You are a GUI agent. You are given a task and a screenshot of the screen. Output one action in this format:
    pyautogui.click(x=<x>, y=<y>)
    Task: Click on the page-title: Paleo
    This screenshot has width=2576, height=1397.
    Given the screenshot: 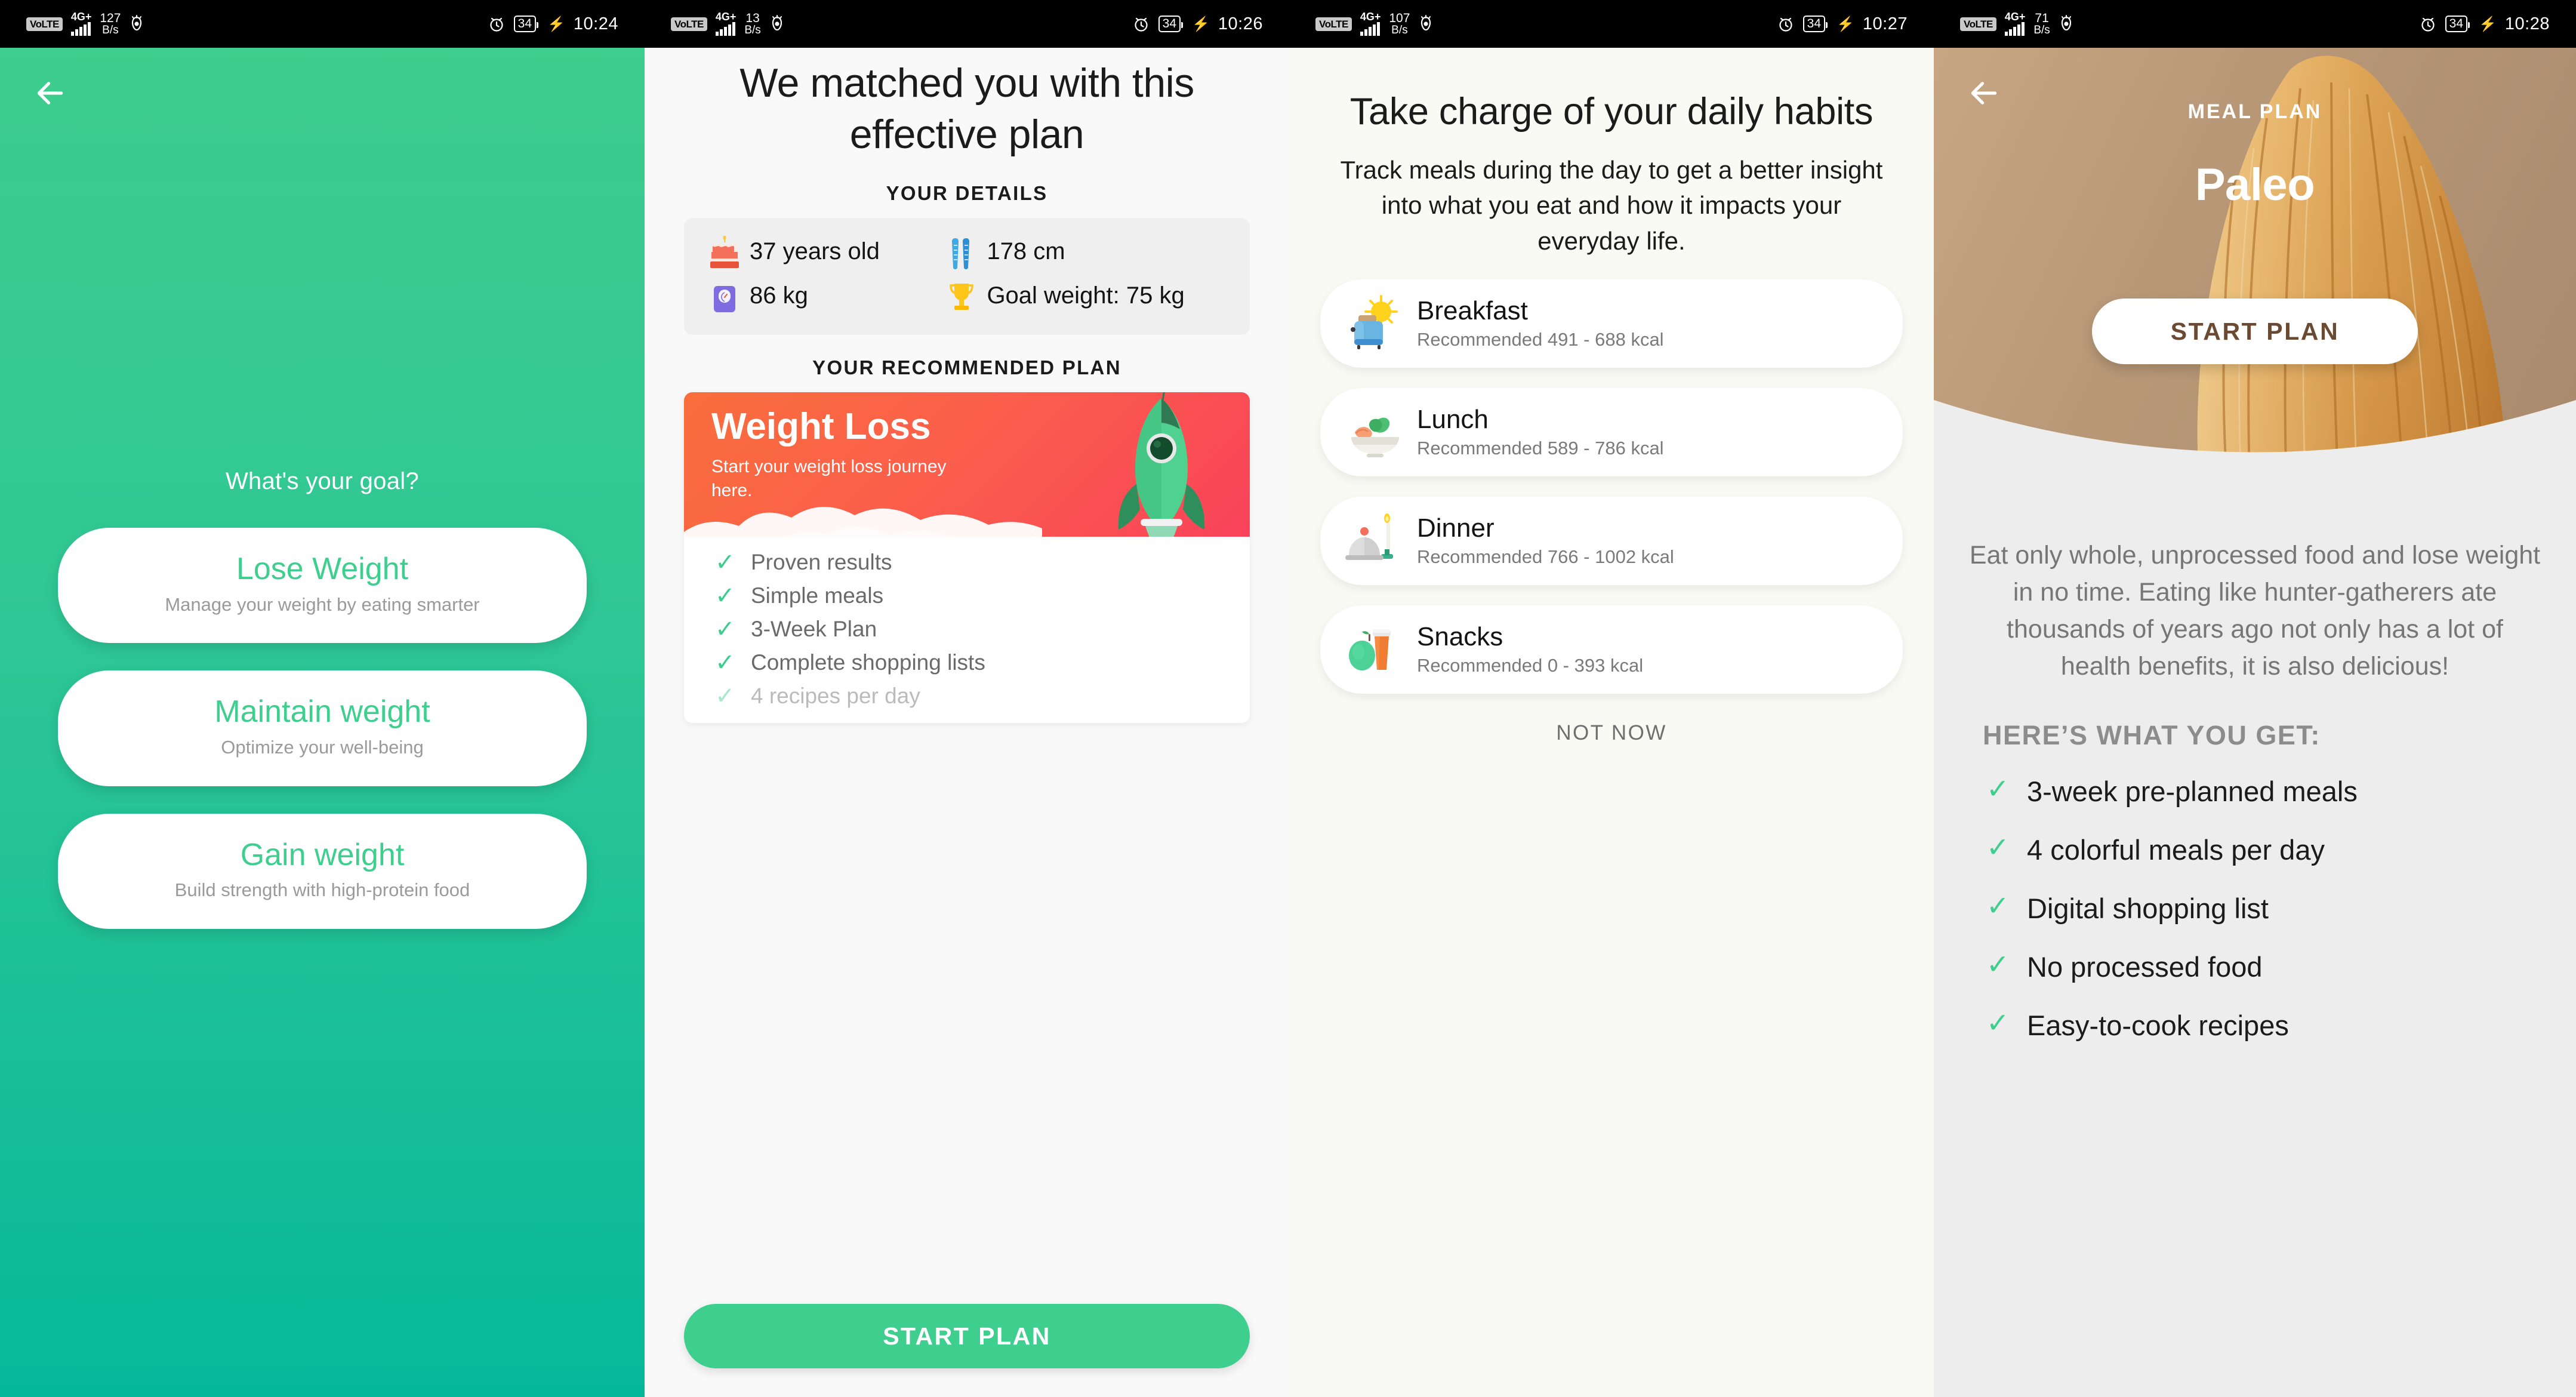 What is the action you would take?
    pyautogui.click(x=2255, y=184)
    